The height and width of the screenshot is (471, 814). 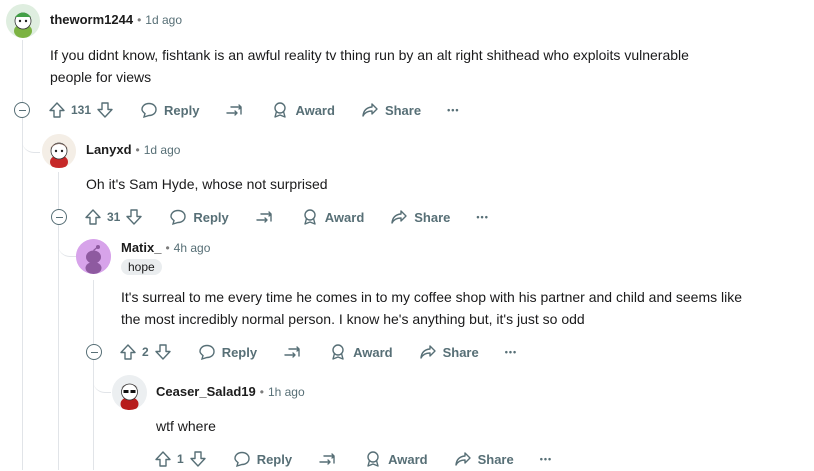 I want to click on comment-timestamp: 1h ago, so click(x=286, y=392).